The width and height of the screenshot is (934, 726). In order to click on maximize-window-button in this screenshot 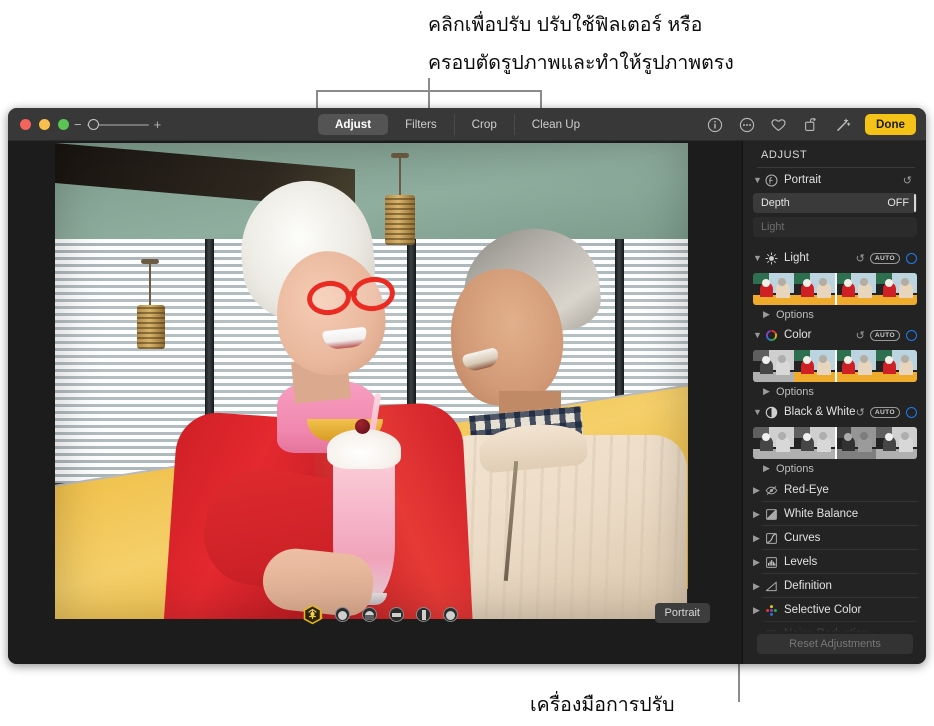, I will do `click(63, 124)`.